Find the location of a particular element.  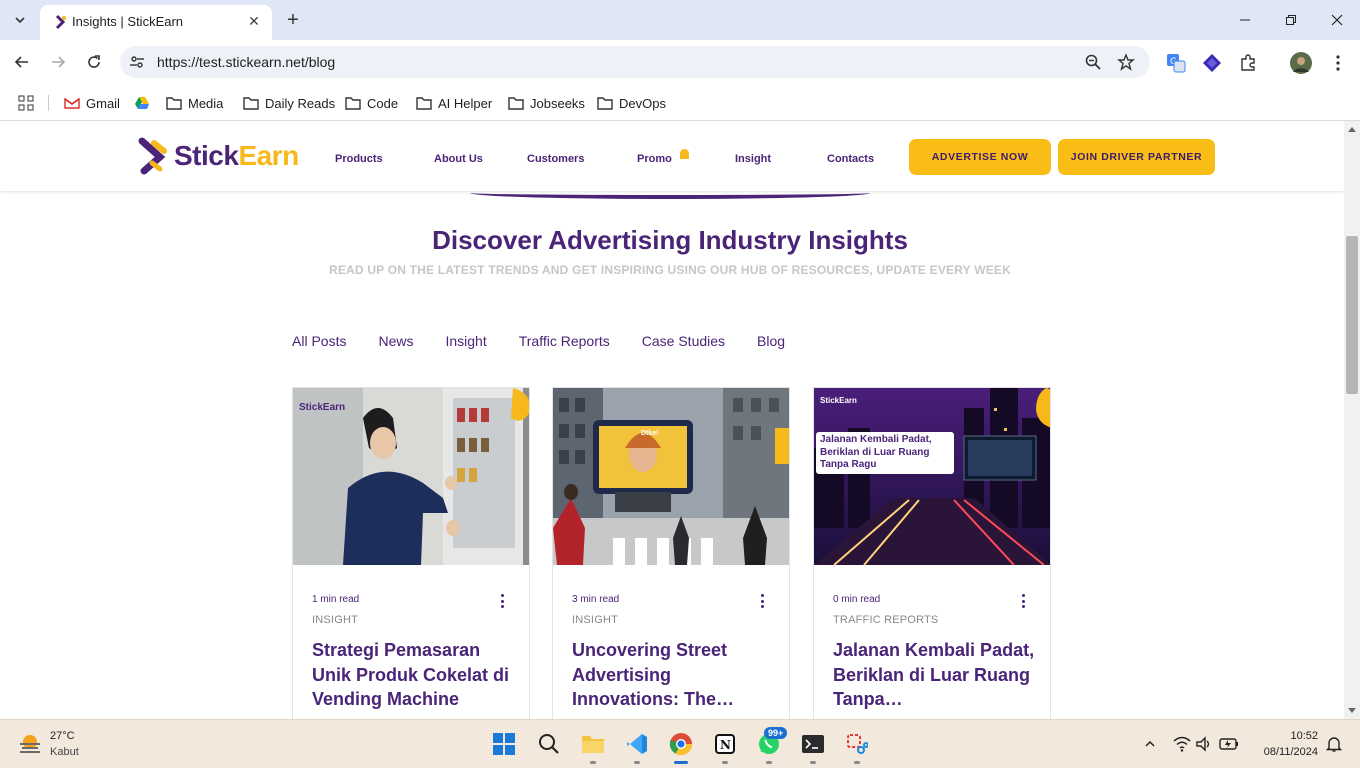

browser-menu-button is located at coordinates (1338, 63).